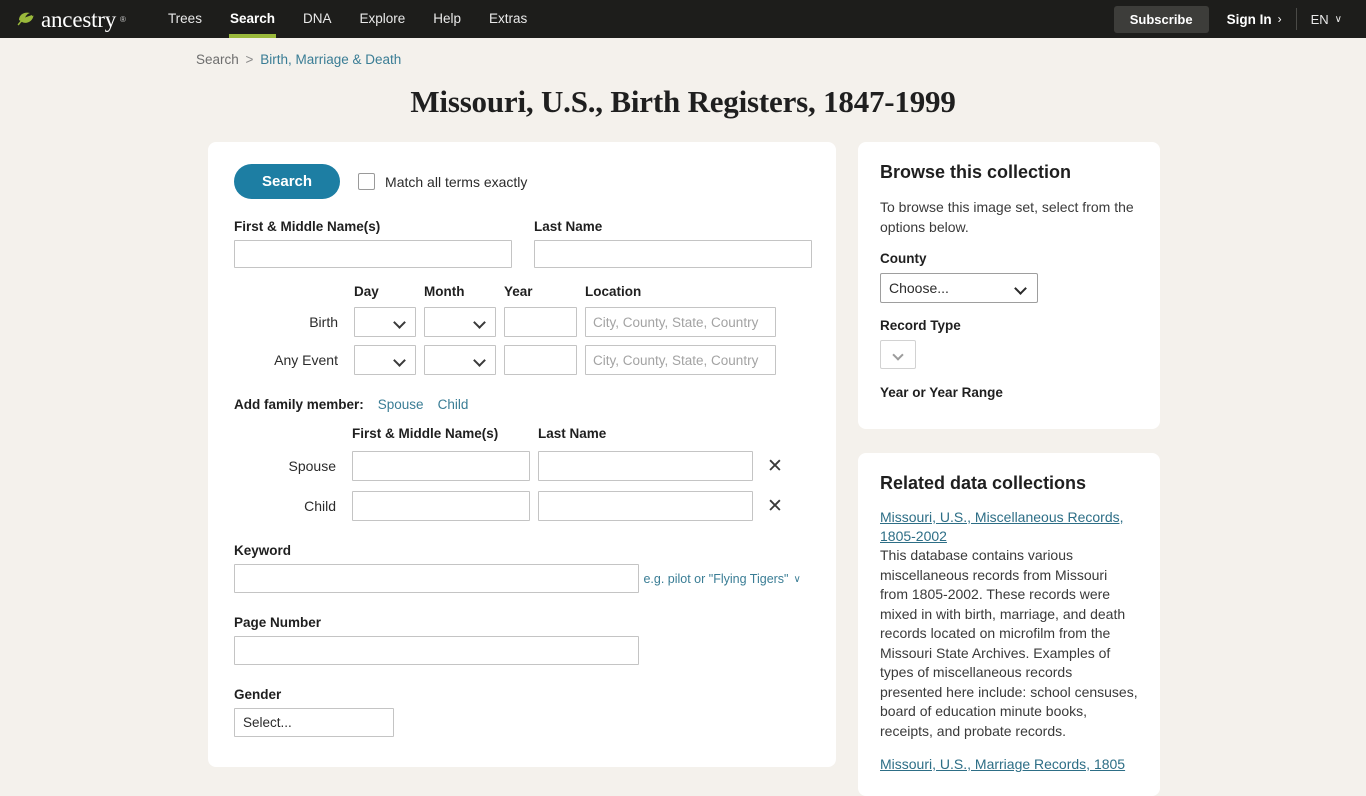 This screenshot has width=1366, height=796. I want to click on main-nav: Trees Search DNA Explore Help Extras, so click(347, 19).